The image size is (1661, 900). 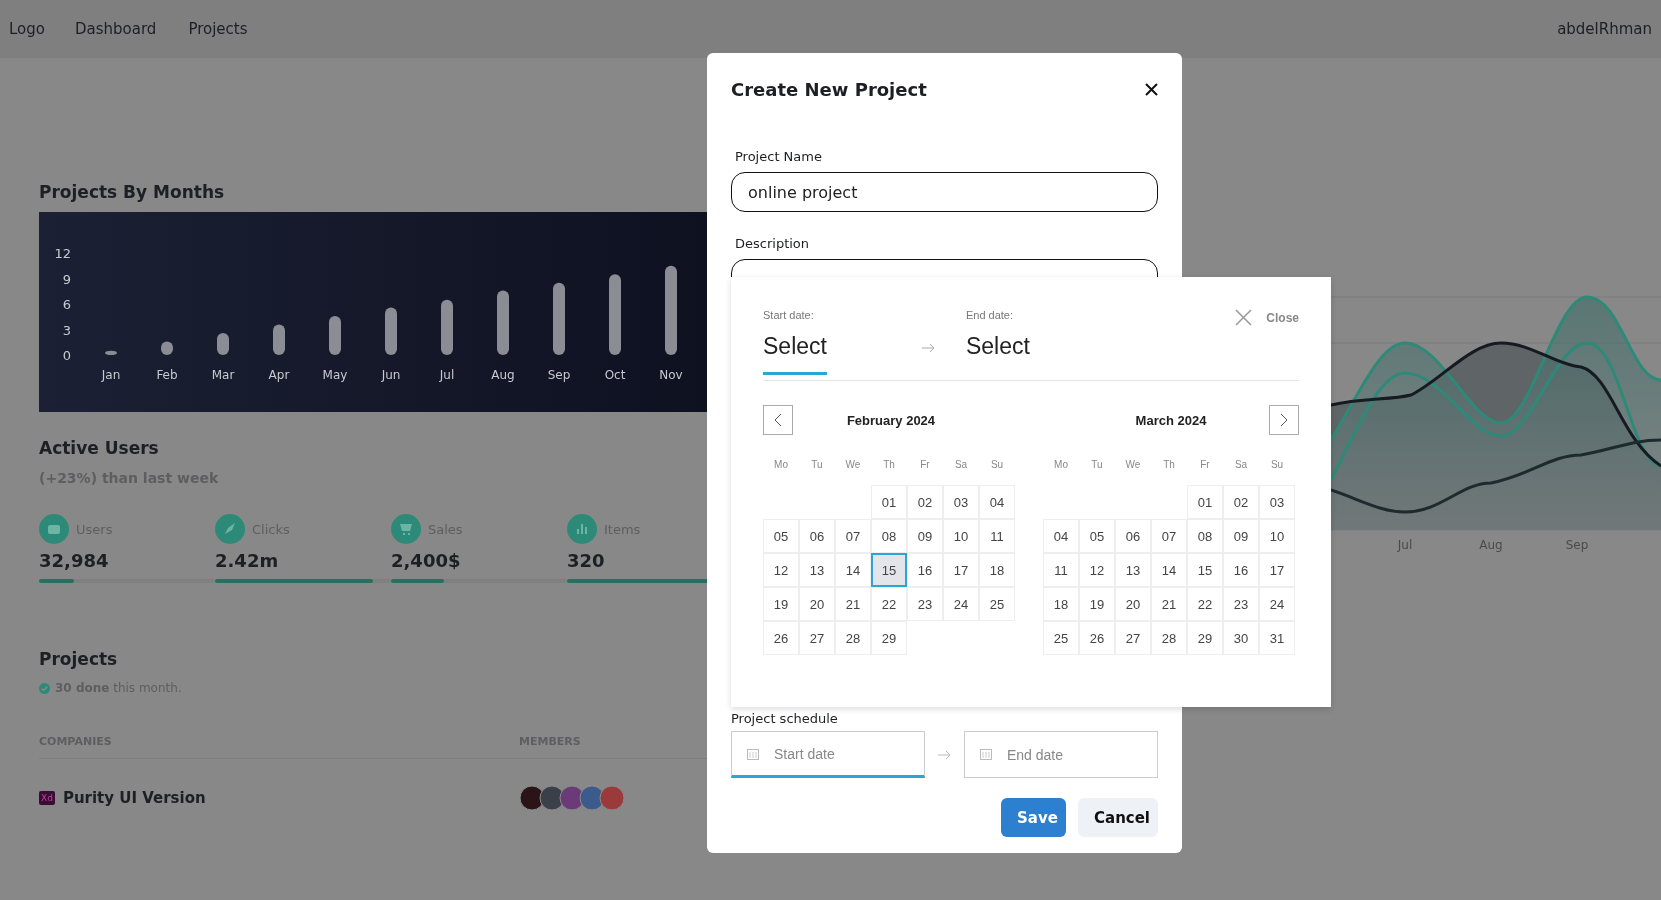 I want to click on axis-month-label: Jun, so click(x=391, y=375).